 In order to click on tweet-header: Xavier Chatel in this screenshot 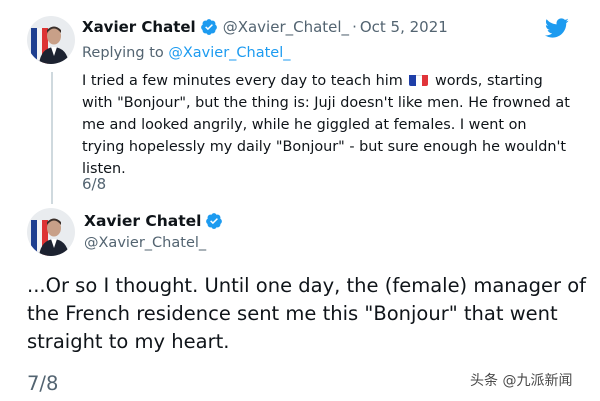, I will do `click(156, 221)`.